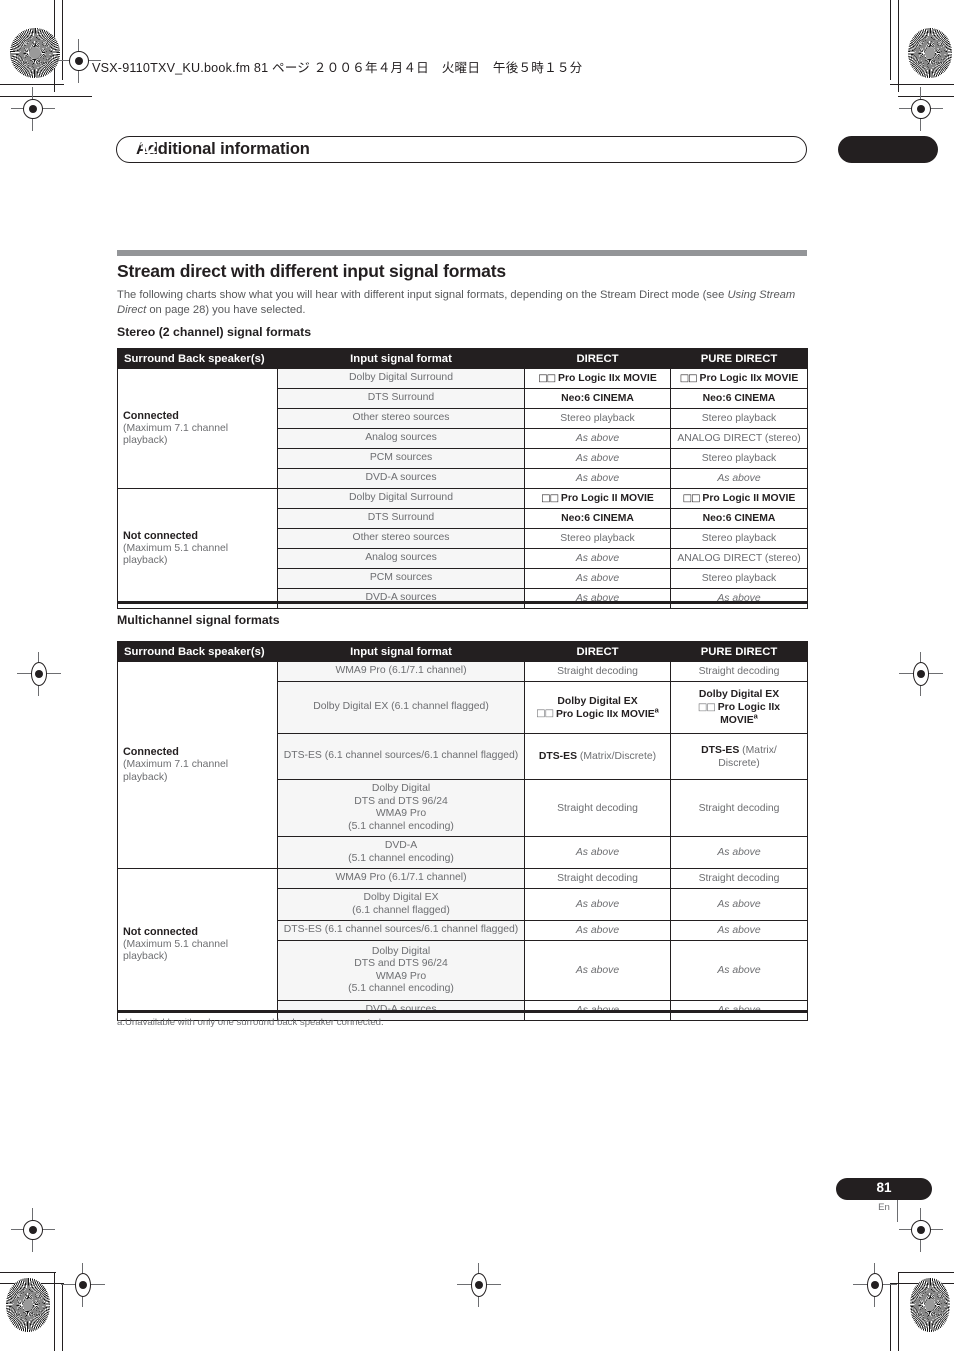 The image size is (954, 1351). I want to click on direct-mode-cell: DTS-ES (Matrix/Discrete), so click(597, 756).